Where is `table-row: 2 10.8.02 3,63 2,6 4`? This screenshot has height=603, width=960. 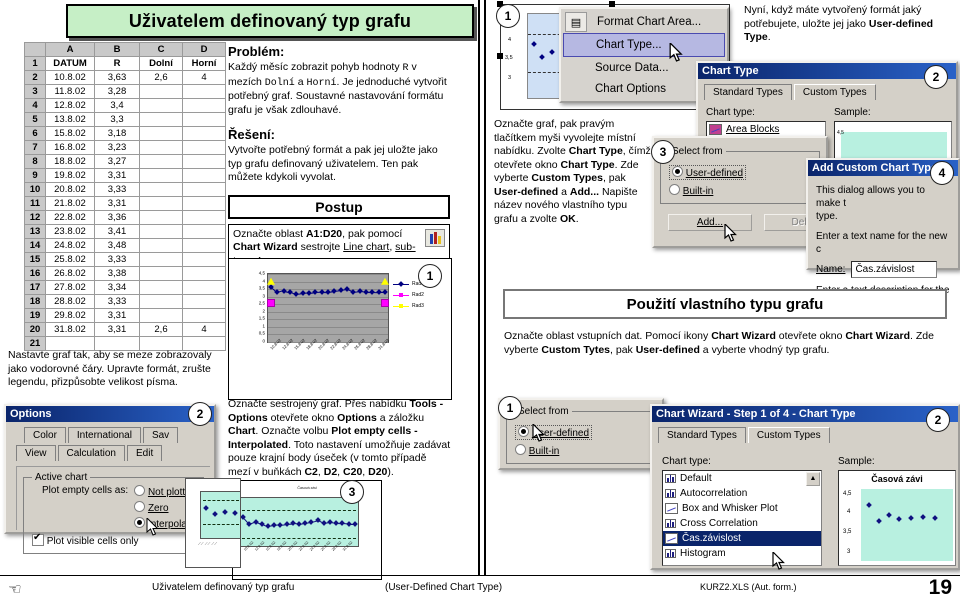
table-row: 2 10.8.02 3,63 2,6 4 is located at coordinates (125, 77).